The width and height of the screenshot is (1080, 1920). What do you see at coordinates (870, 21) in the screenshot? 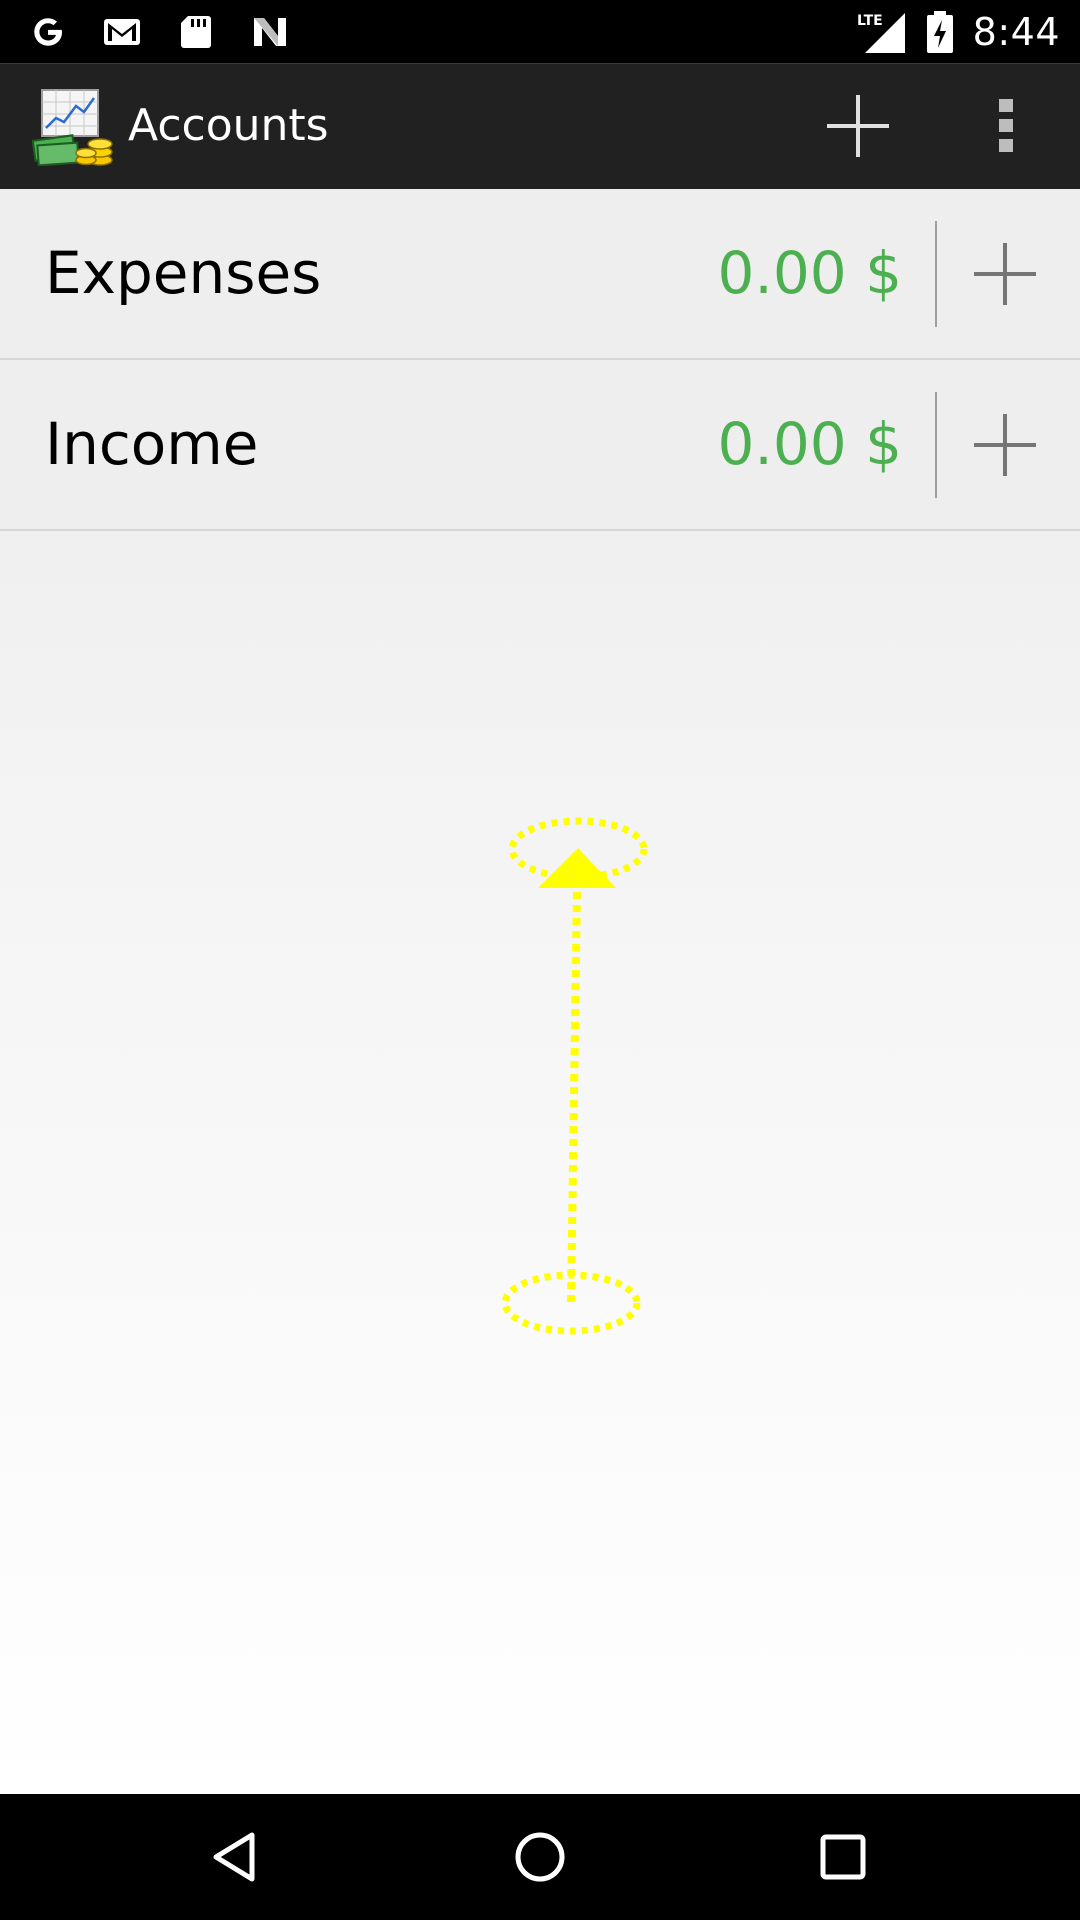
I see `network-label: LTE` at bounding box center [870, 21].